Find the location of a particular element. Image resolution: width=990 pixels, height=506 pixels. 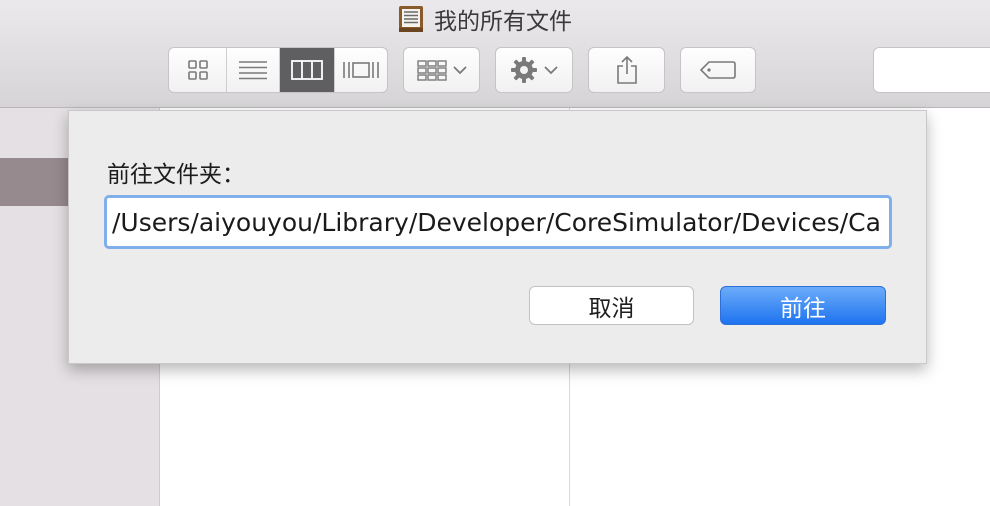

tag-icon is located at coordinates (718, 70).